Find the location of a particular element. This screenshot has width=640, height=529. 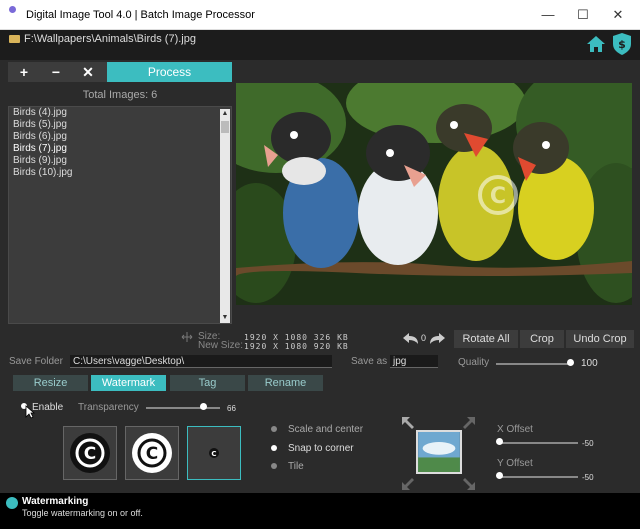

rotate-left-icon is located at coordinates (411, 339).